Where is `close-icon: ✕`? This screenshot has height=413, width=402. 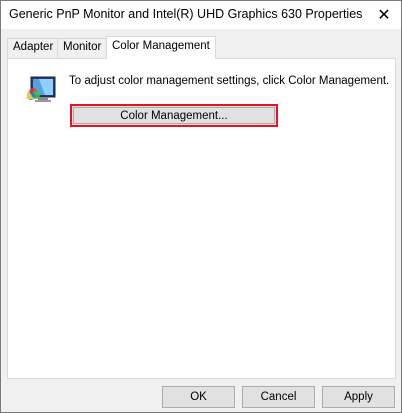 close-icon: ✕ is located at coordinates (384, 15).